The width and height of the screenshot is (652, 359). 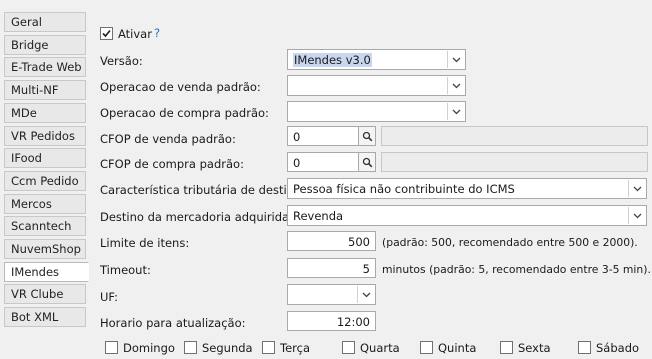 What do you see at coordinates (332, 60) in the screenshot?
I see `versao-value: IMendes v3.0` at bounding box center [332, 60].